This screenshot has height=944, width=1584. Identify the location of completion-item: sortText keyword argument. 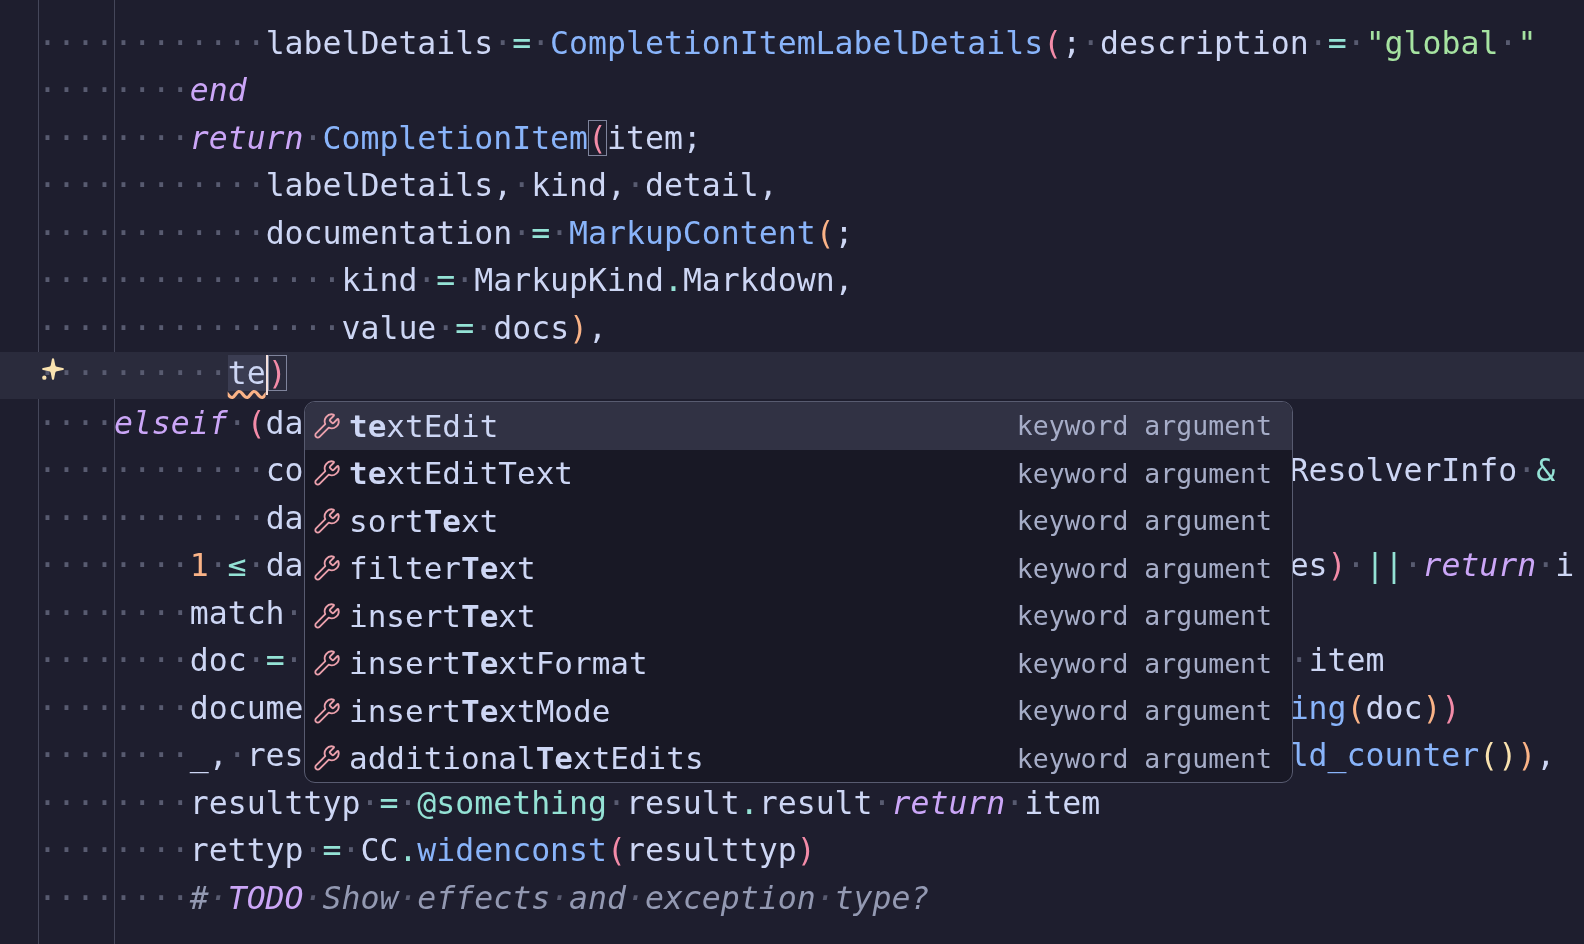
(798, 521).